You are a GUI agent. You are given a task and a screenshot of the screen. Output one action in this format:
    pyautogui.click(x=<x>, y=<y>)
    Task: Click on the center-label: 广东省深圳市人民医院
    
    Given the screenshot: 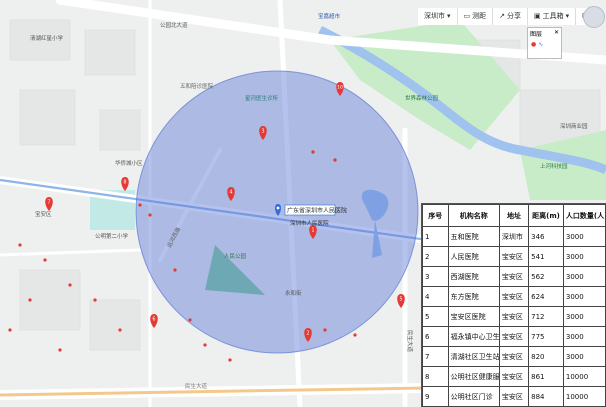 What is the action you would take?
    pyautogui.click(x=317, y=211)
    